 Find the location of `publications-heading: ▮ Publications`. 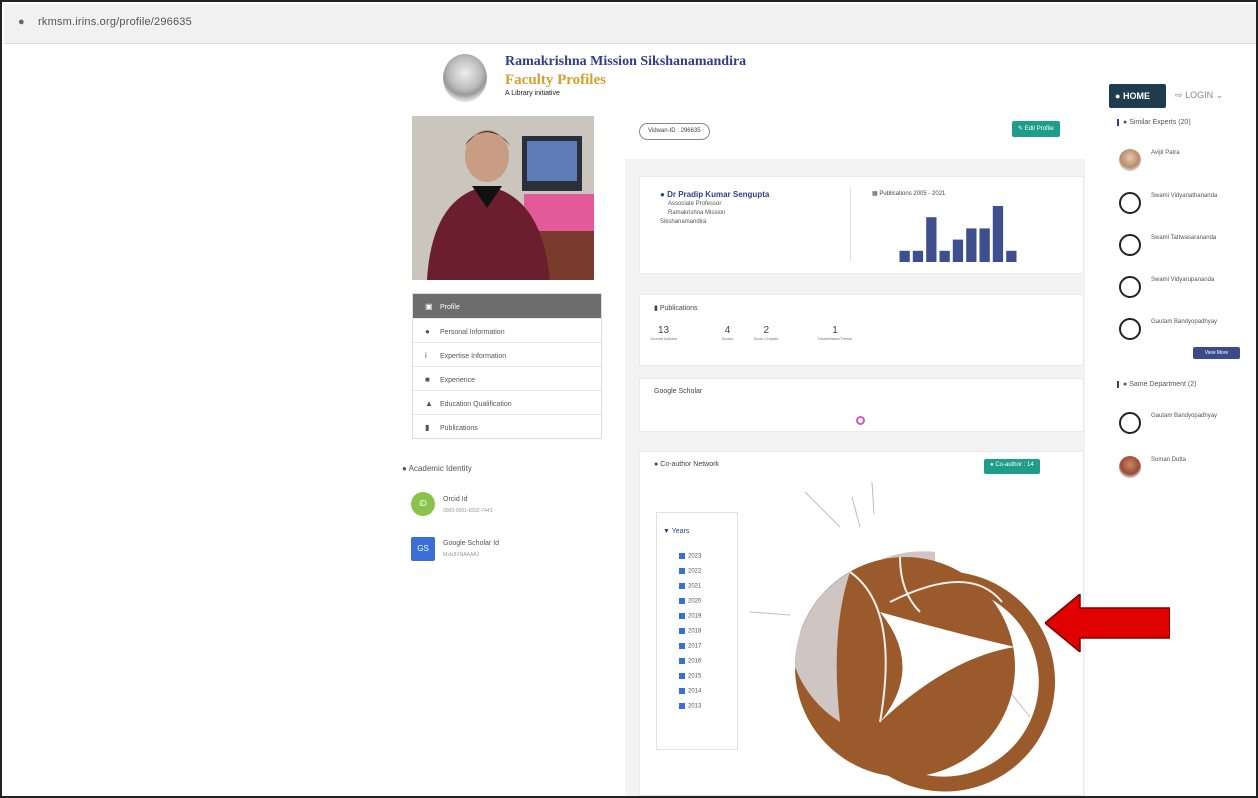

publications-heading: ▮ Publications is located at coordinates (676, 308).